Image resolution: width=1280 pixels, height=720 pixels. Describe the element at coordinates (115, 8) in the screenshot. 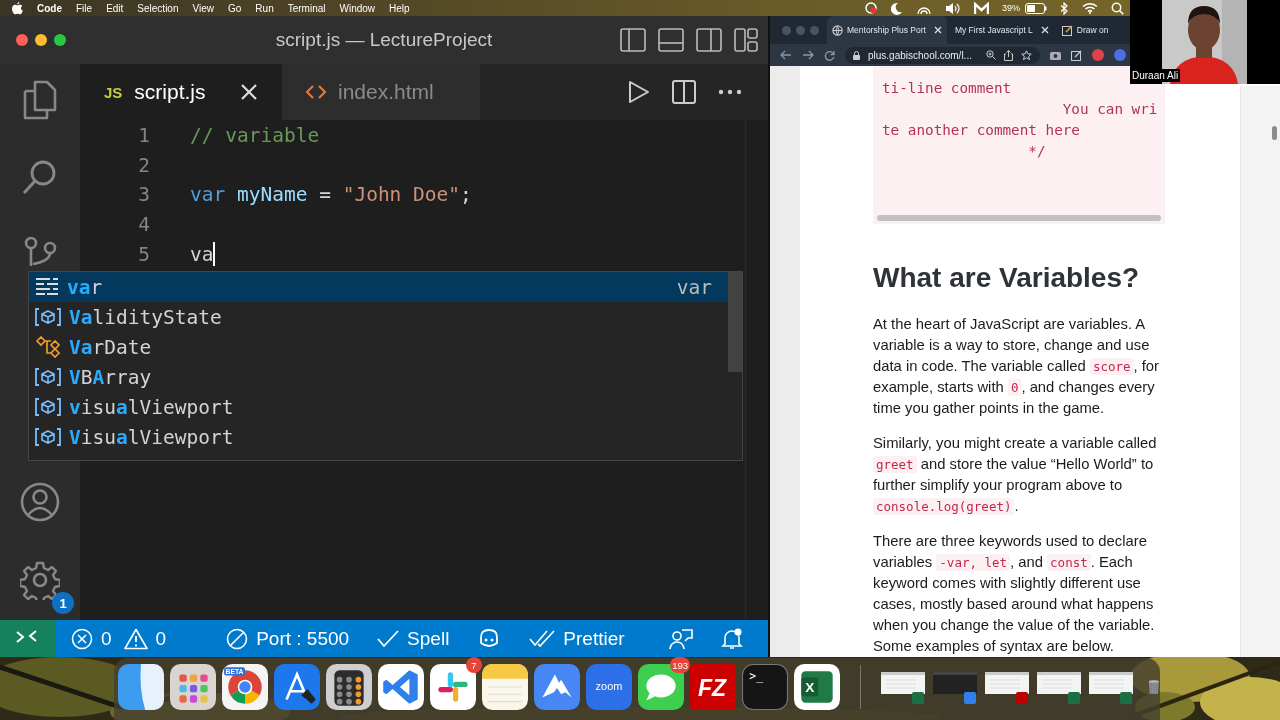

I see `menu-item: Edit` at that location.